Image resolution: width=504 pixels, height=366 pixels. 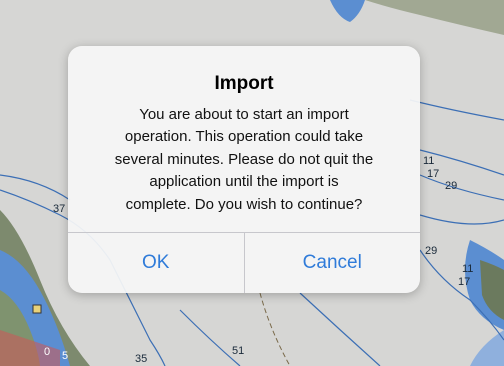 I want to click on dialog-title: Import, so click(x=244, y=83).